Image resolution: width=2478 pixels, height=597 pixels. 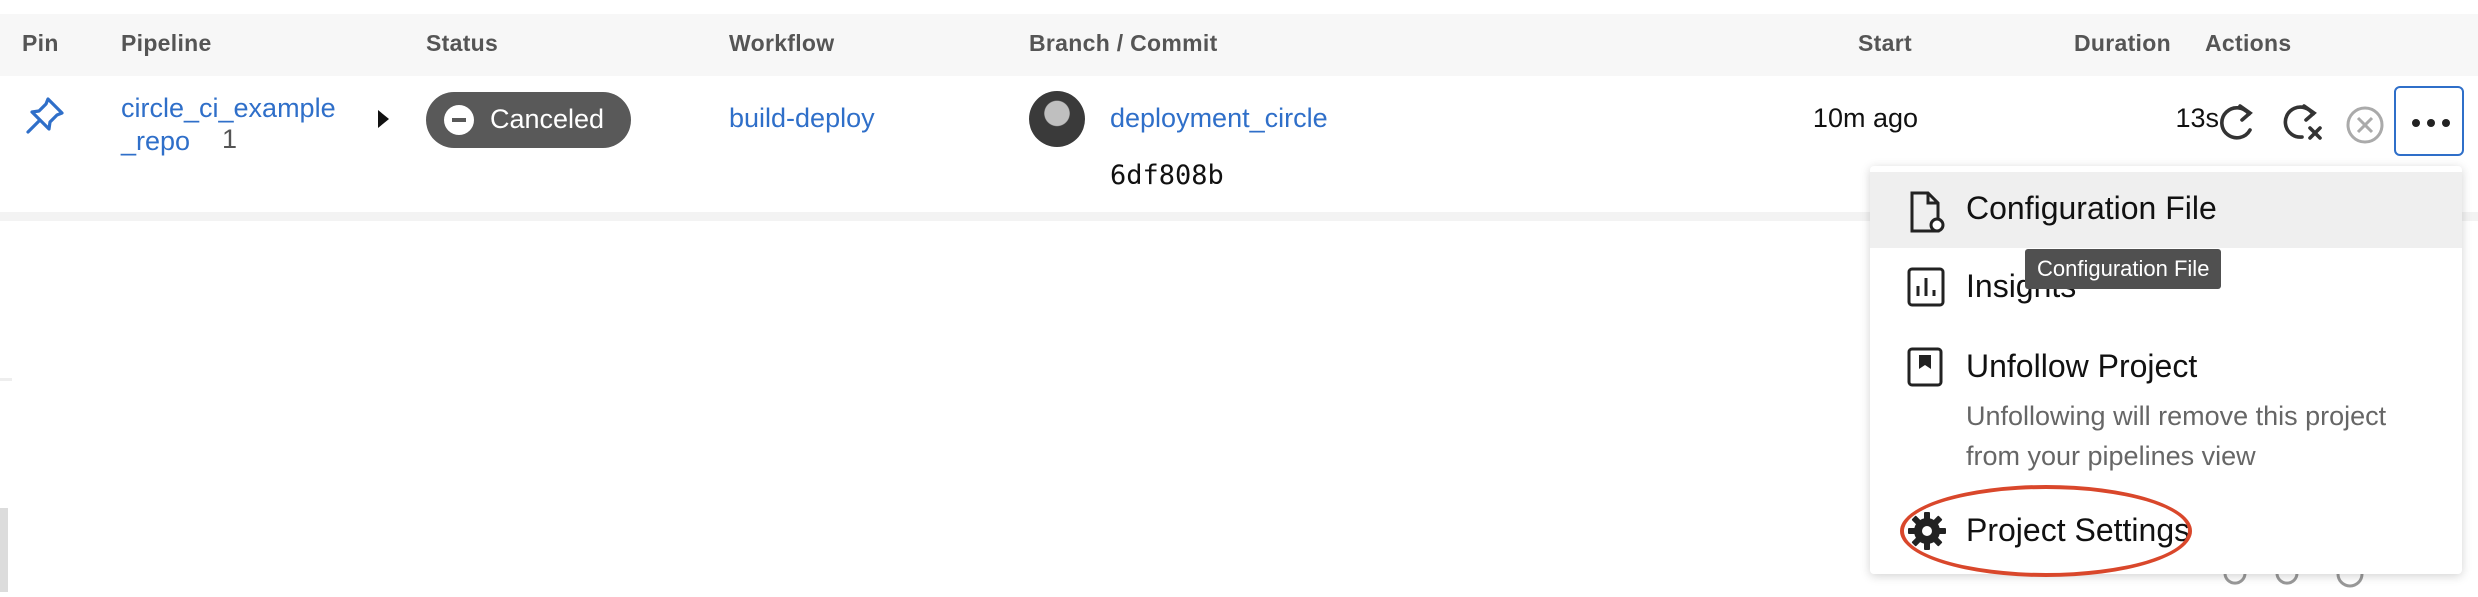 I want to click on menu-item-label: Unfollow Project, so click(x=2082, y=366).